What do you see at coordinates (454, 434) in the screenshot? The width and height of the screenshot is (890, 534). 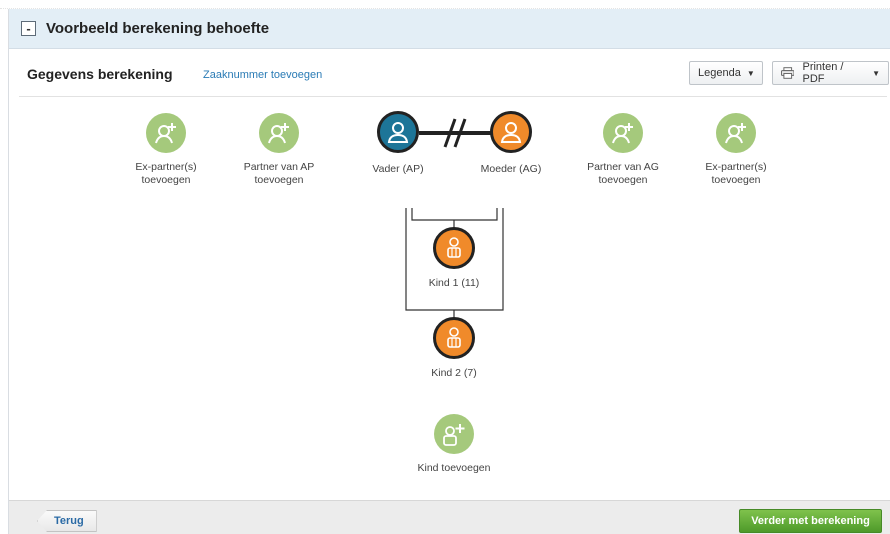 I see `add-child-icon` at bounding box center [454, 434].